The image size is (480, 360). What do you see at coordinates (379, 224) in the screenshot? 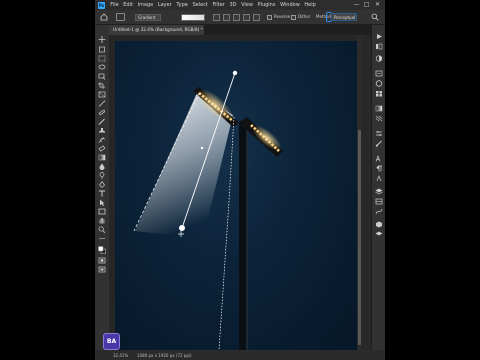
I see `cube-icon` at bounding box center [379, 224].